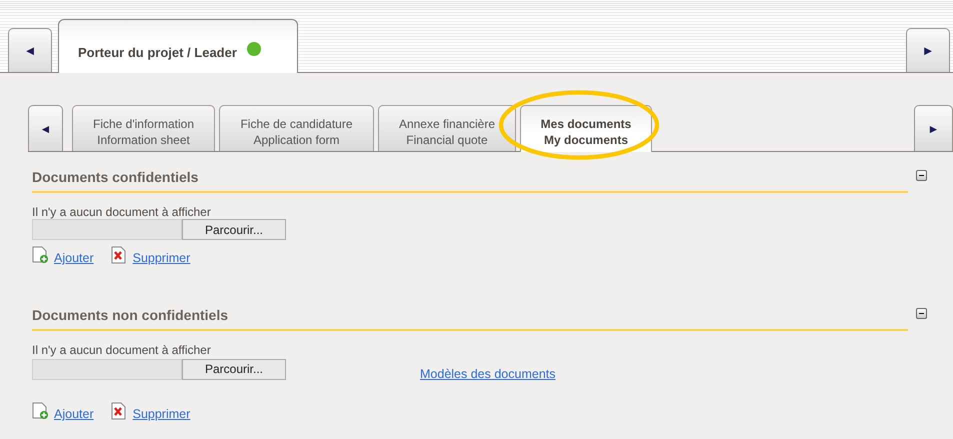 The image size is (953, 439). I want to click on project-tab-label: Porteur du projet / Leader, so click(157, 52).